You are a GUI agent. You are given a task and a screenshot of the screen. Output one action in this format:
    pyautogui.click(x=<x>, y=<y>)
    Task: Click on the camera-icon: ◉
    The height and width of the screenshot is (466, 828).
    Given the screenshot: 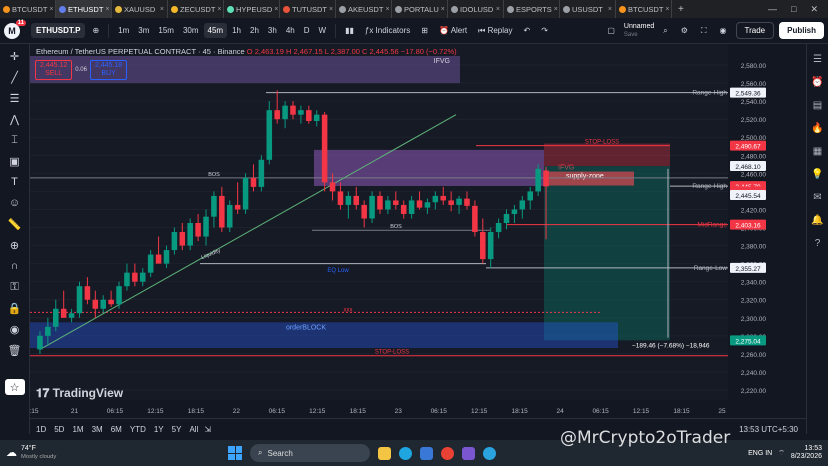 What is the action you would take?
    pyautogui.click(x=723, y=30)
    